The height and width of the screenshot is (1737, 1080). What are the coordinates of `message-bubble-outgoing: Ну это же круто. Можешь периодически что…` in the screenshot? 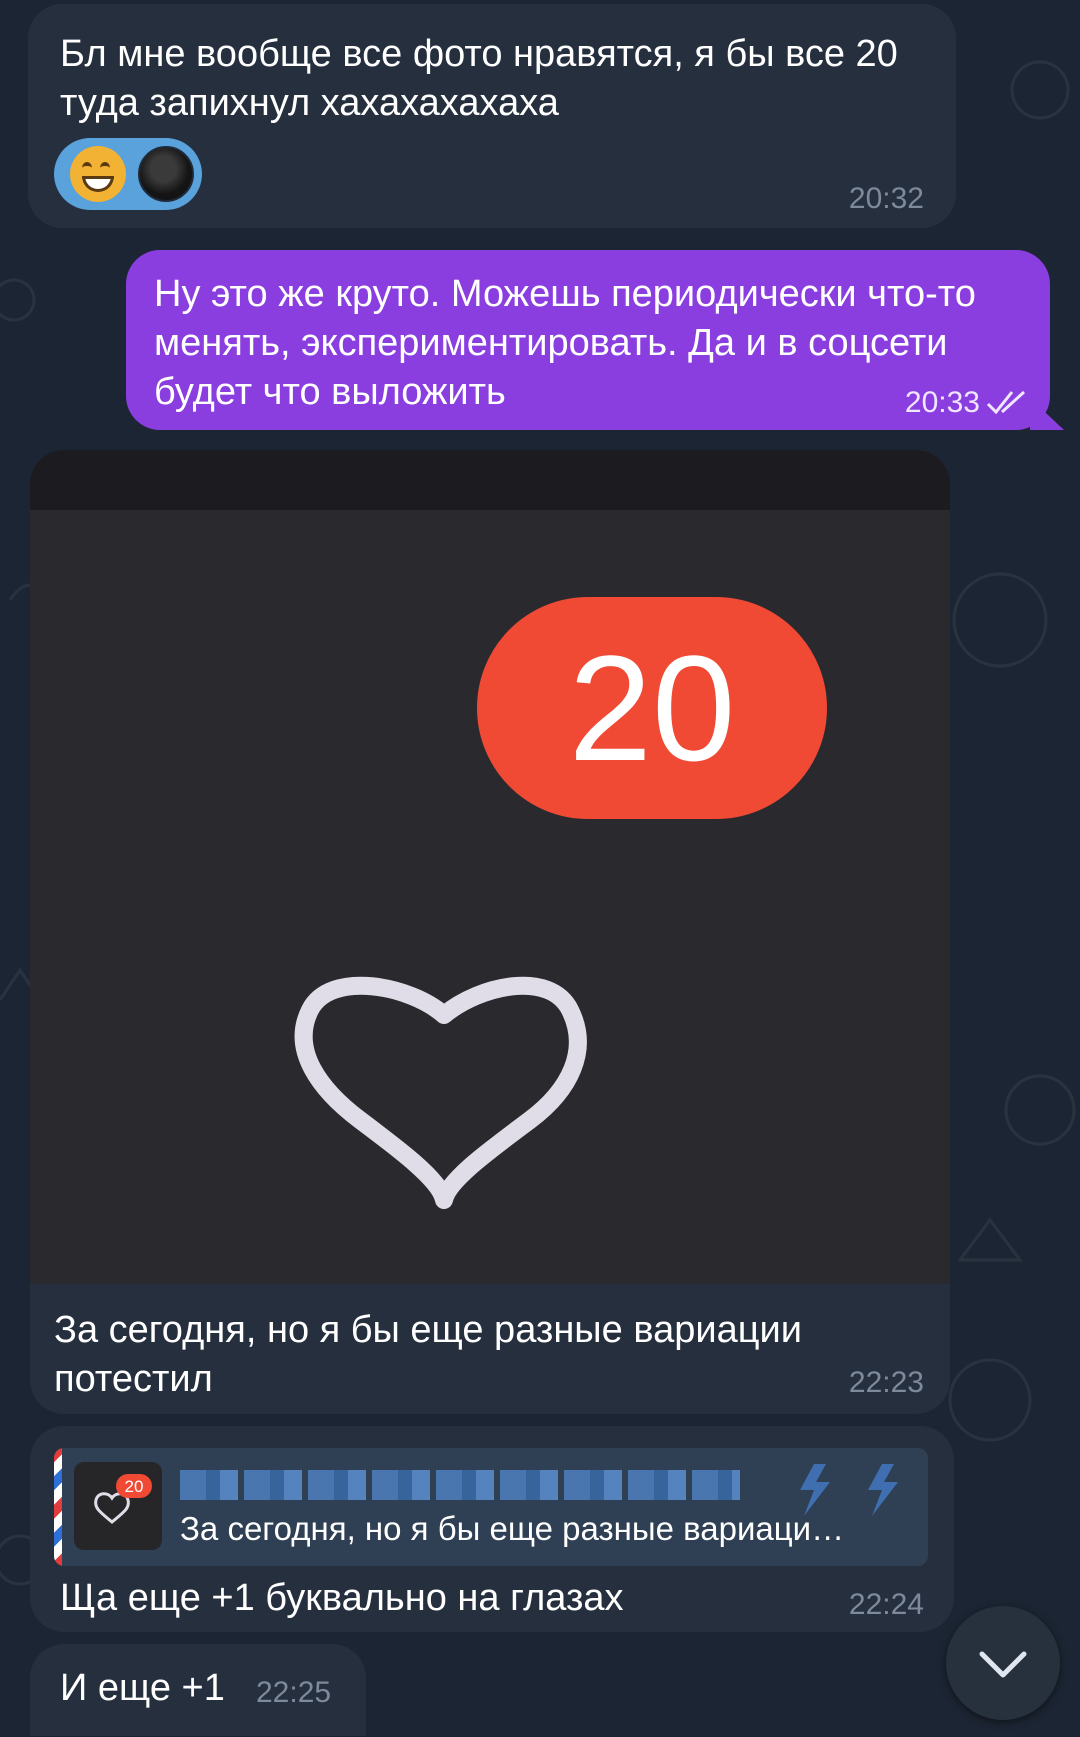 It's located at (588, 340).